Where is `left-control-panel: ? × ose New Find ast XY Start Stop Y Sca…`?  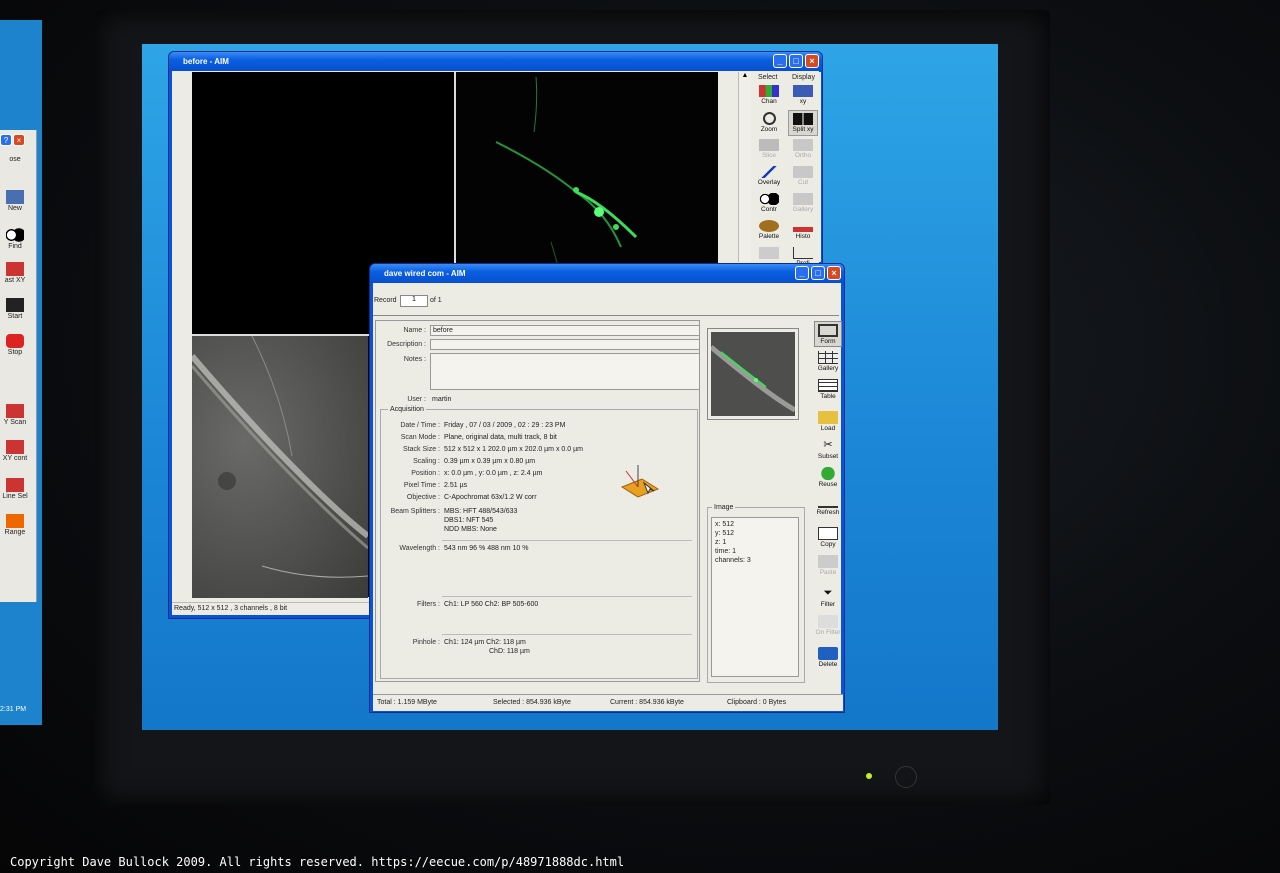
left-control-panel: ? × ose New Find ast XY Start Stop Y Sca… is located at coordinates (18, 366).